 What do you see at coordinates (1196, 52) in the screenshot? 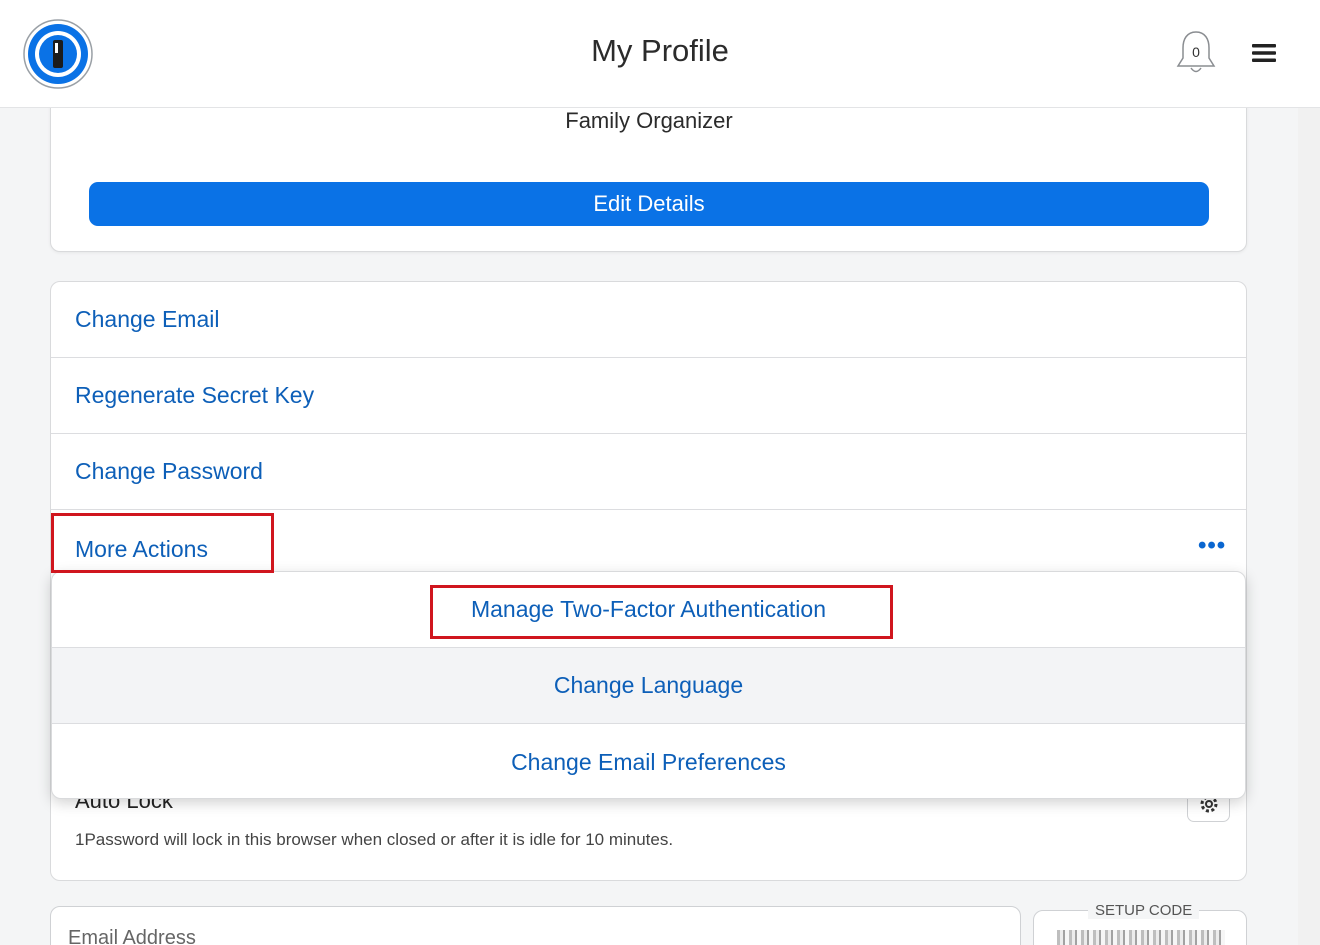
I see `notification-count: 0` at bounding box center [1196, 52].